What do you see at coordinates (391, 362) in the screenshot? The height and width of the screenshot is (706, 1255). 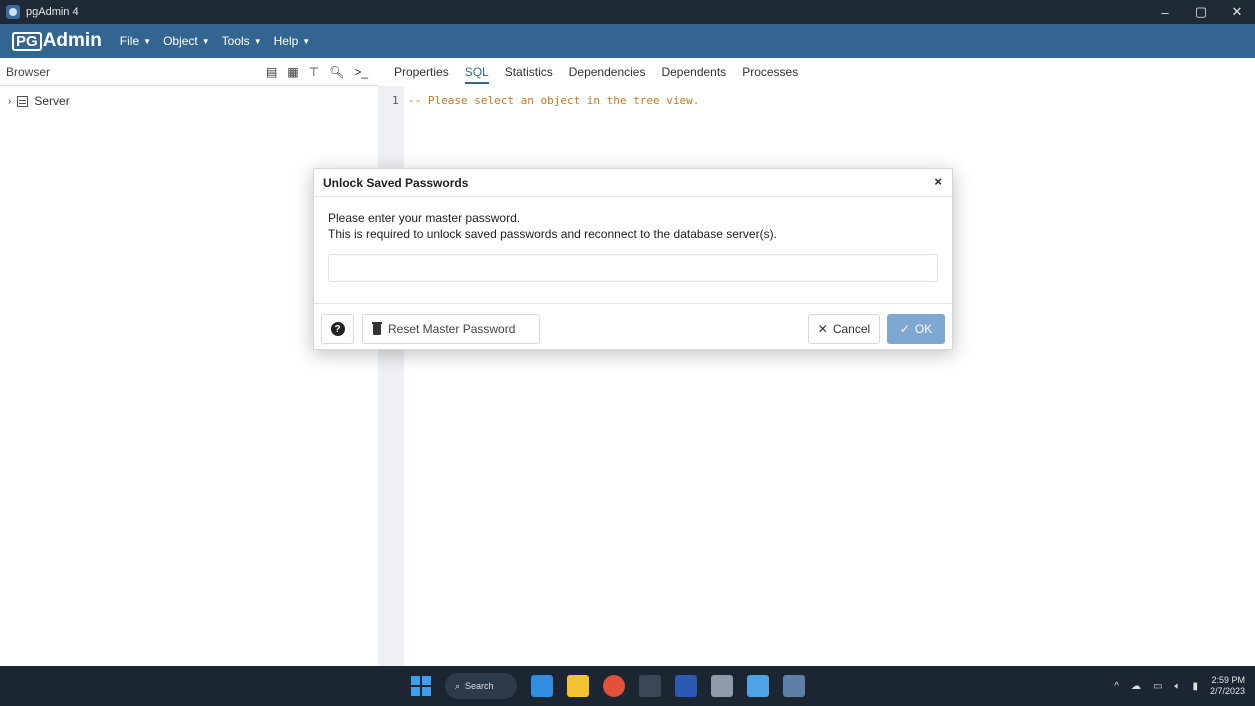 I see `panel-splitter` at bounding box center [391, 362].